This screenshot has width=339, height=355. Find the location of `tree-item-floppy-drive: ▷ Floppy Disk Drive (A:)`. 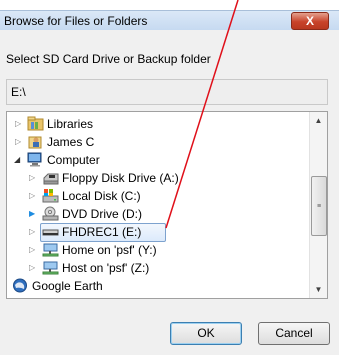

tree-item-floppy-drive: ▷ Floppy Disk Drive (A:) is located at coordinates (157, 178).